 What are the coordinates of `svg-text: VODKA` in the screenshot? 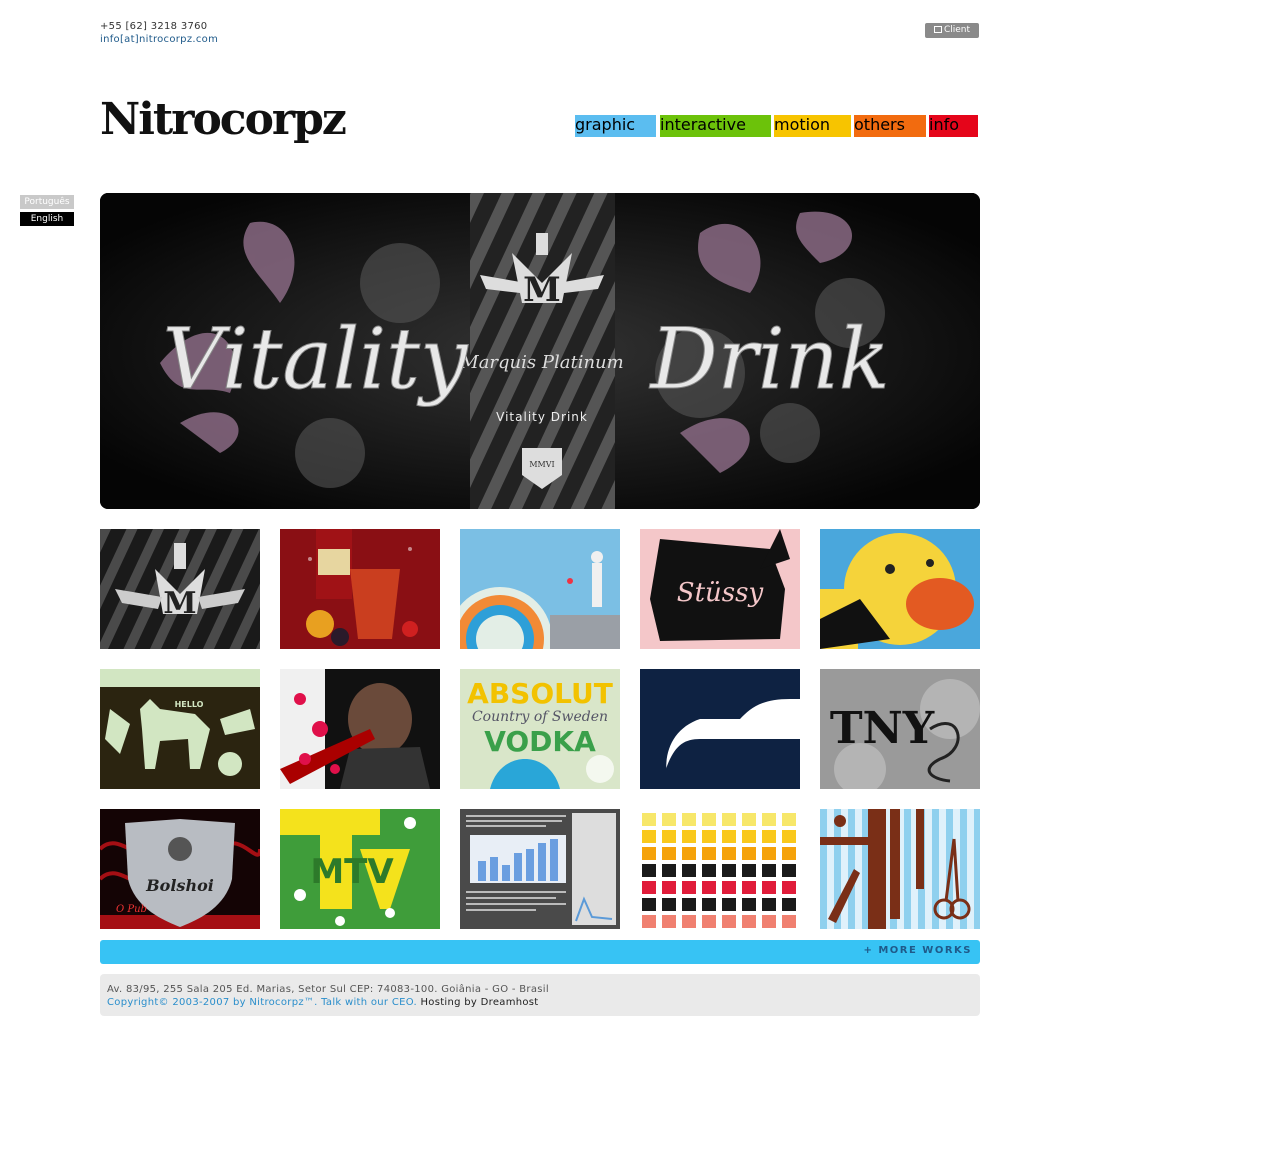 It's located at (540, 741).